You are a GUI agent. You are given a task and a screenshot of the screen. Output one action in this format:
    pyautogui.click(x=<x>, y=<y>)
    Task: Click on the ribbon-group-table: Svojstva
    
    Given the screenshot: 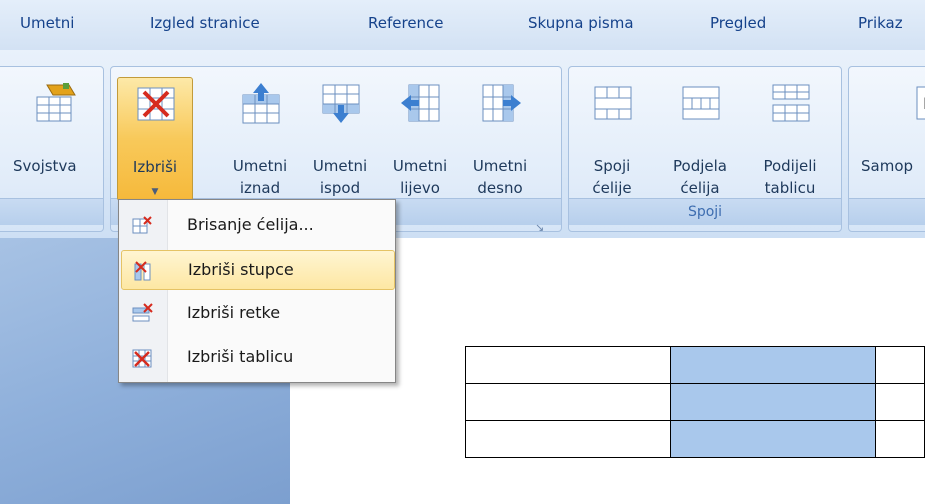 What is the action you would take?
    pyautogui.click(x=52, y=149)
    